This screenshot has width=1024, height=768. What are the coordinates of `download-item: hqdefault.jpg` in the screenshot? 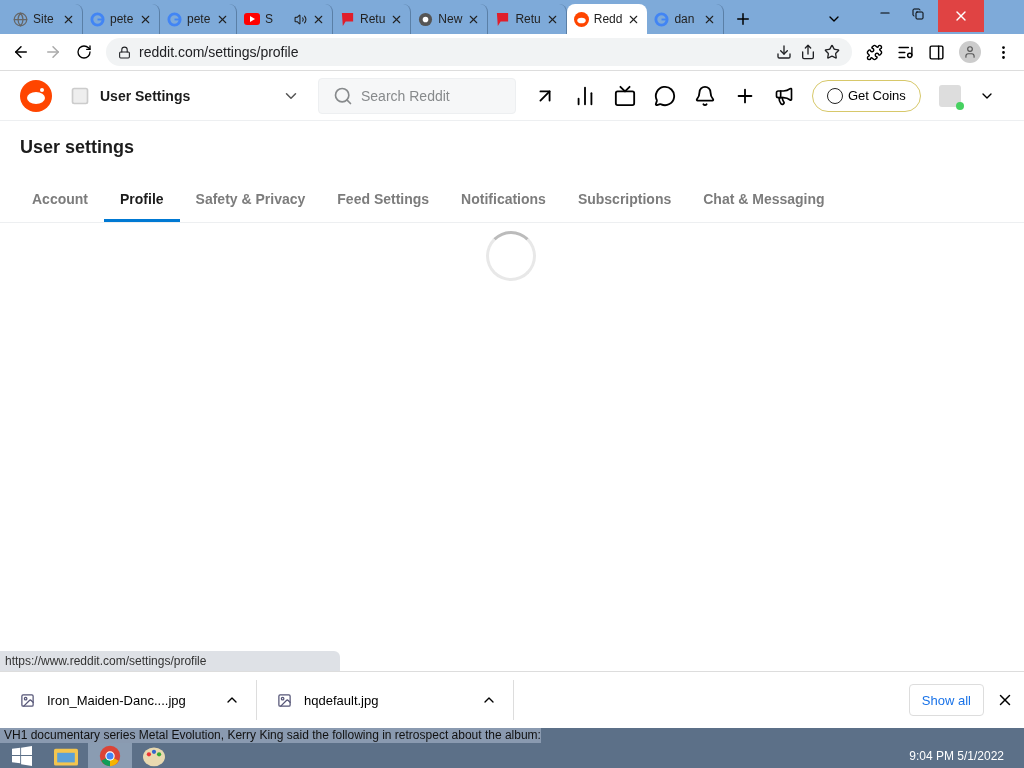 It's located at (386, 700).